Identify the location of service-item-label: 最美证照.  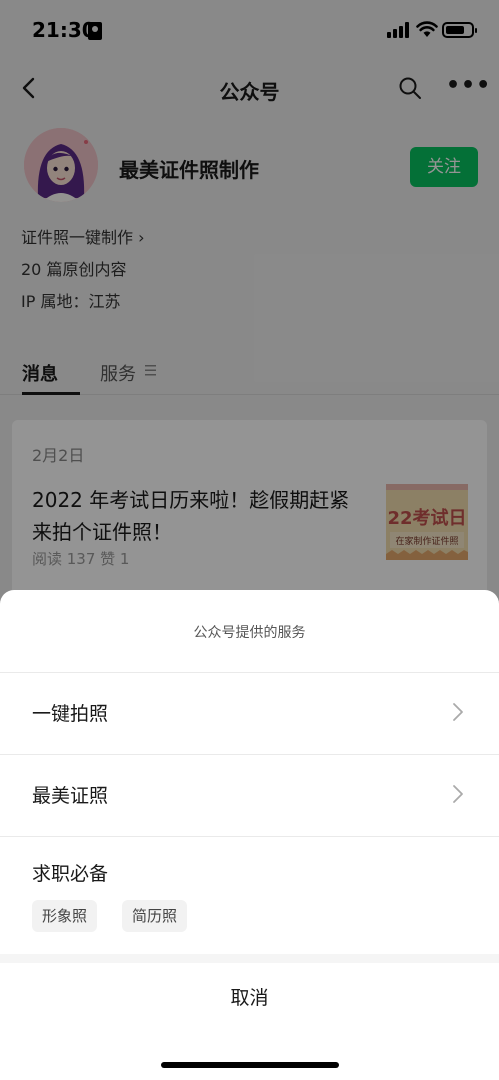
(70, 796).